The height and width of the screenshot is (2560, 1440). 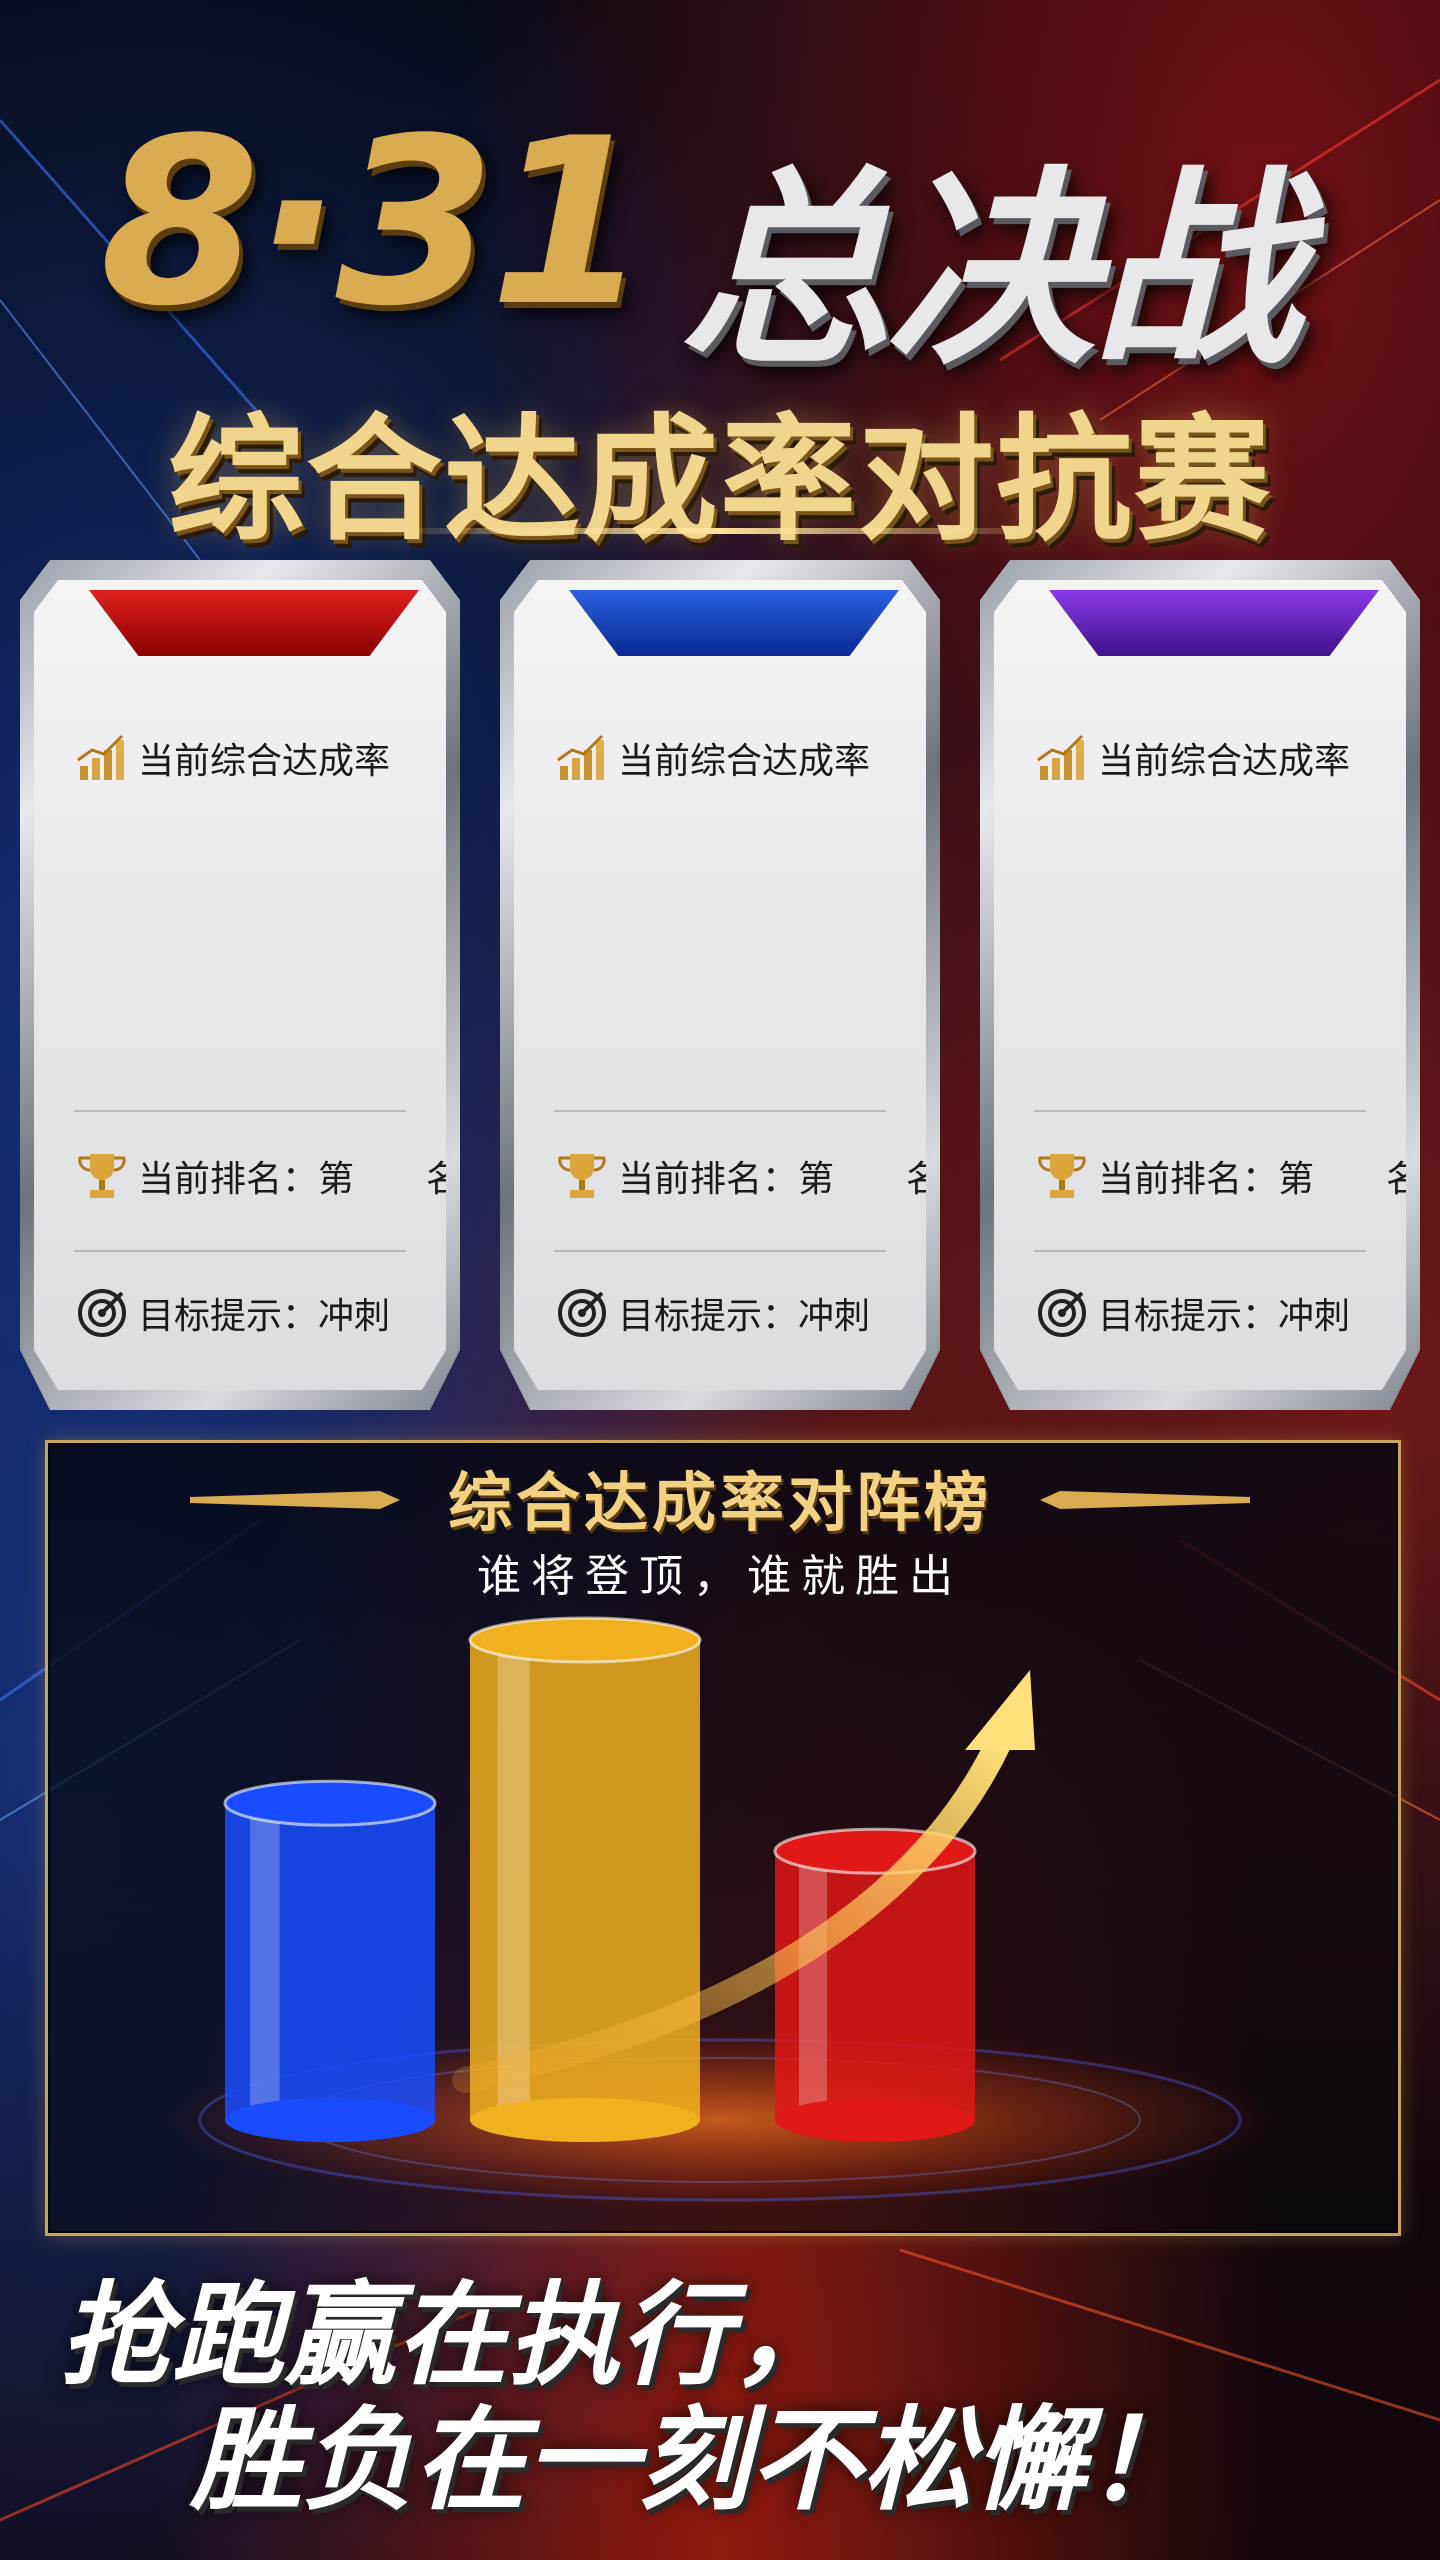 I want to click on podium-red-base, so click(x=875, y=2120).